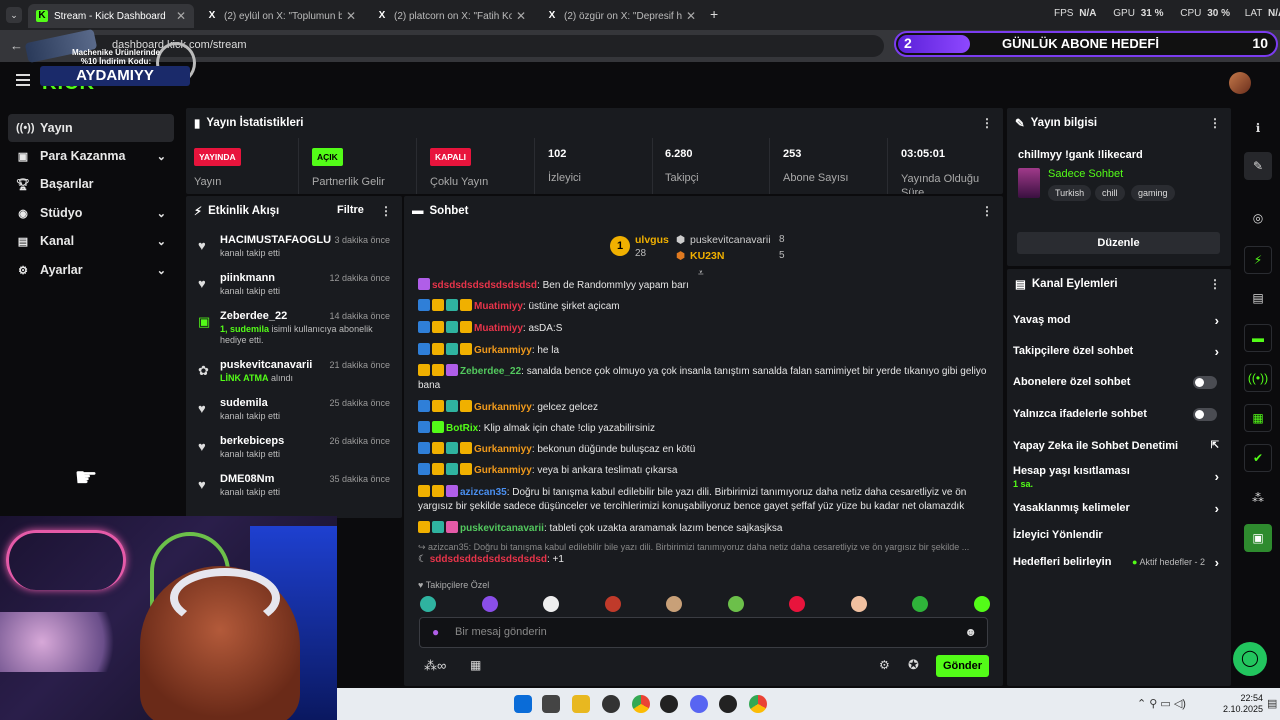 Image resolution: width=1280 pixels, height=720 pixels. Describe the element at coordinates (14, 15) in the screenshot. I see `tab-search-icon: ⌄` at that location.